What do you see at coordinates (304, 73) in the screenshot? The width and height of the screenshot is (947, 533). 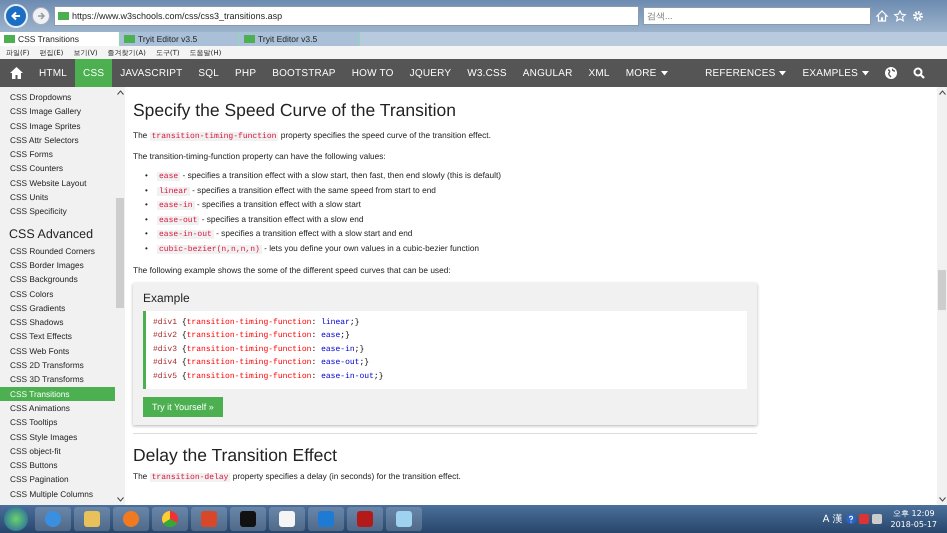 I see `nav-link: BOOTSTRAP` at bounding box center [304, 73].